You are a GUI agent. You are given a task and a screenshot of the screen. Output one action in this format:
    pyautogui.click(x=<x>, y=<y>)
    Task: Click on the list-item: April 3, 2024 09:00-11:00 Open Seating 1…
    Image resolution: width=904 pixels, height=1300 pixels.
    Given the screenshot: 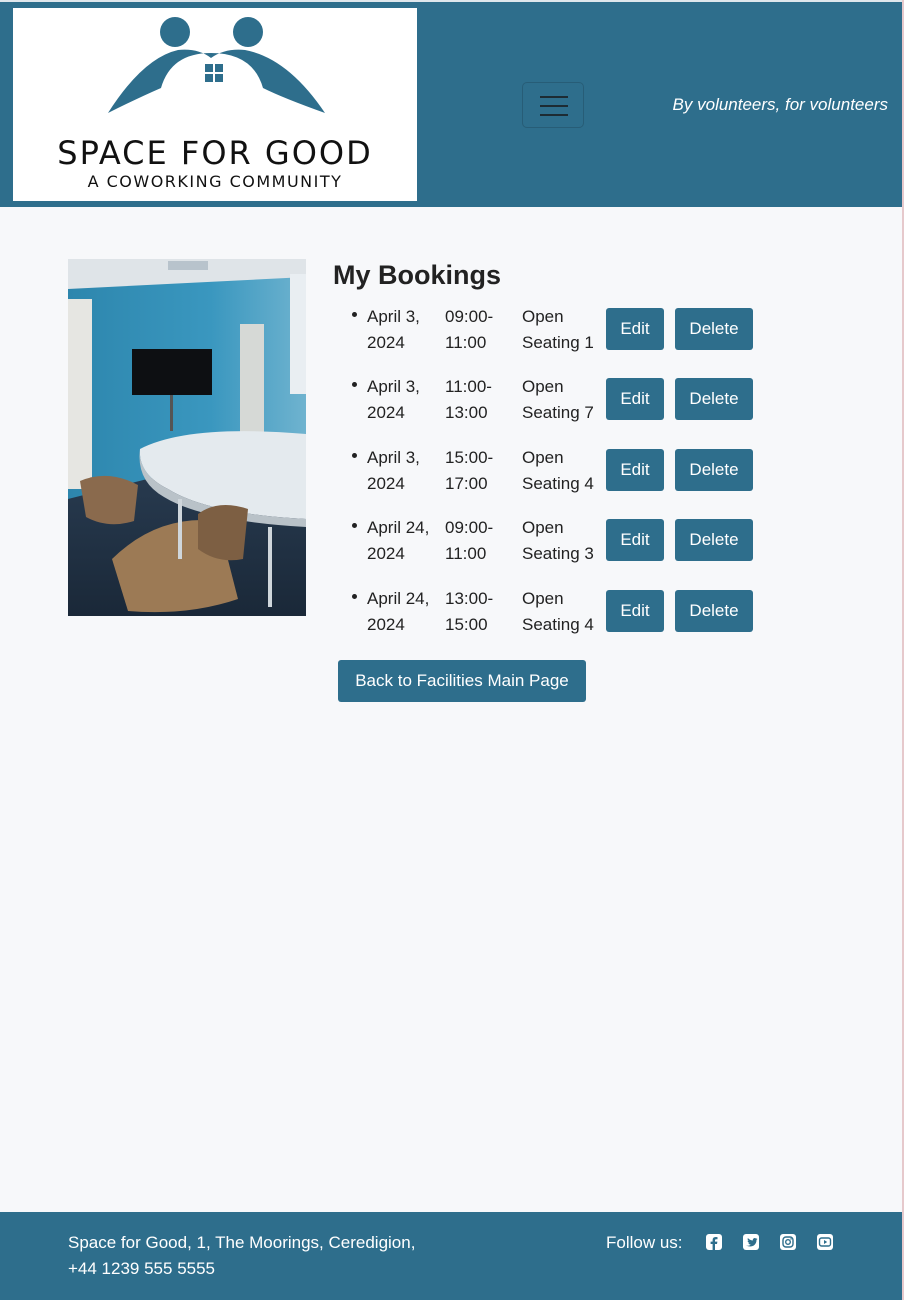 What is the action you would take?
    pyautogui.click(x=560, y=337)
    